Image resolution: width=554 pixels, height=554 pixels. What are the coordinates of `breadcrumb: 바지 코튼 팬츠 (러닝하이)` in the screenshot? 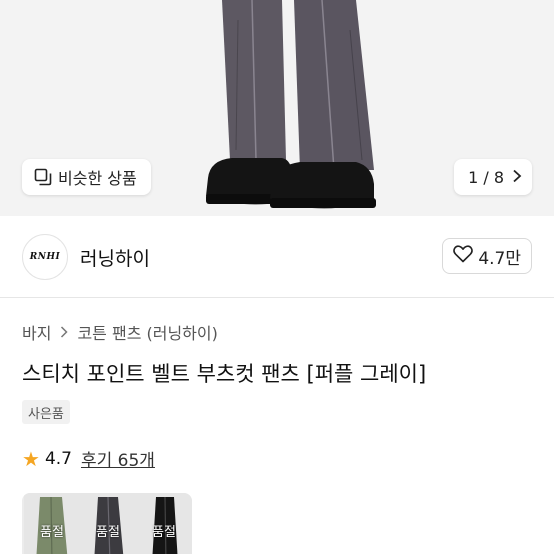 It's located at (120, 332).